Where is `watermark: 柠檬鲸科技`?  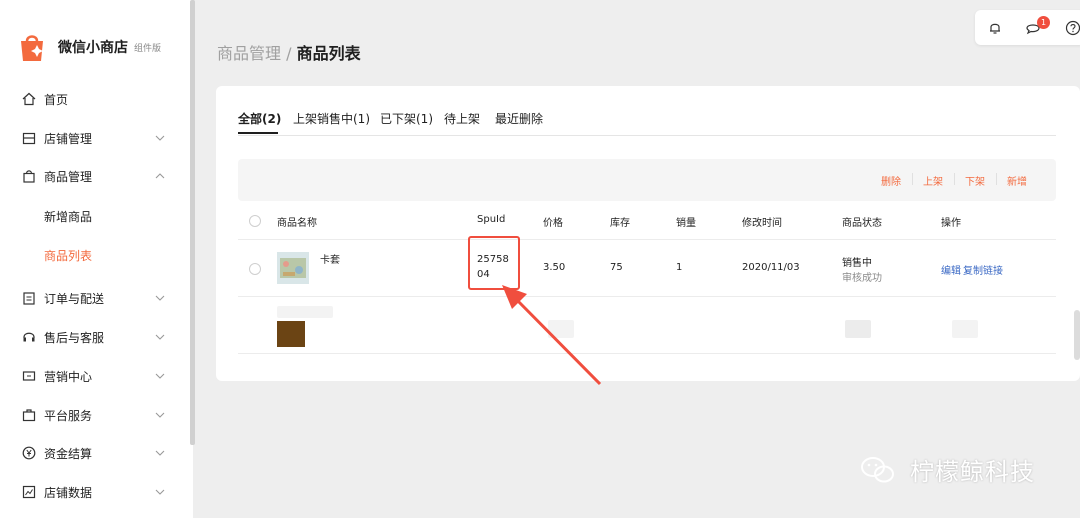 watermark: 柠檬鲸科技 is located at coordinates (947, 469).